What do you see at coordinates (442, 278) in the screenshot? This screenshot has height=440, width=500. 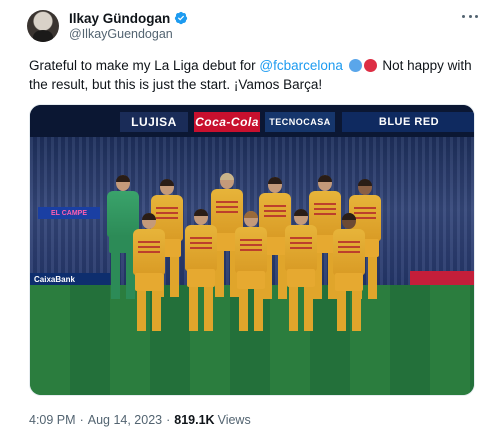 I see `ad-board-red` at bounding box center [442, 278].